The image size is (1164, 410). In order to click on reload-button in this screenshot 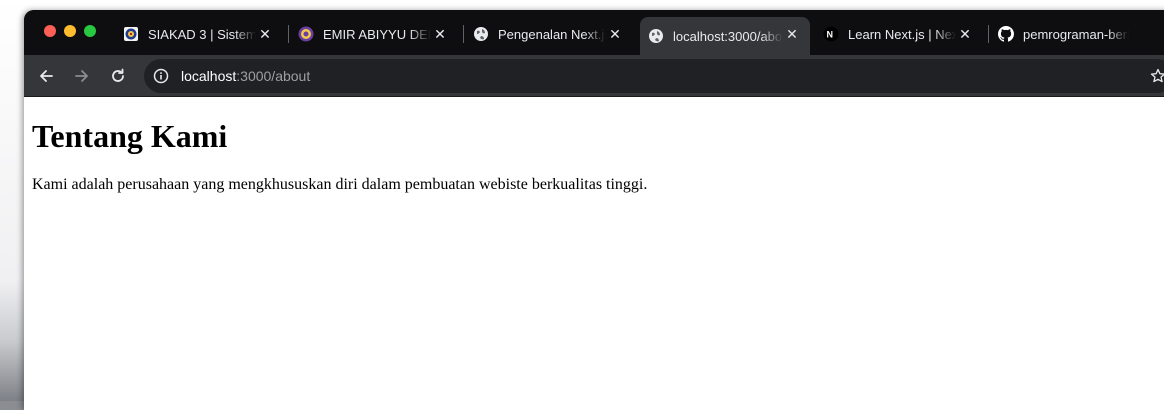, I will do `click(118, 76)`.